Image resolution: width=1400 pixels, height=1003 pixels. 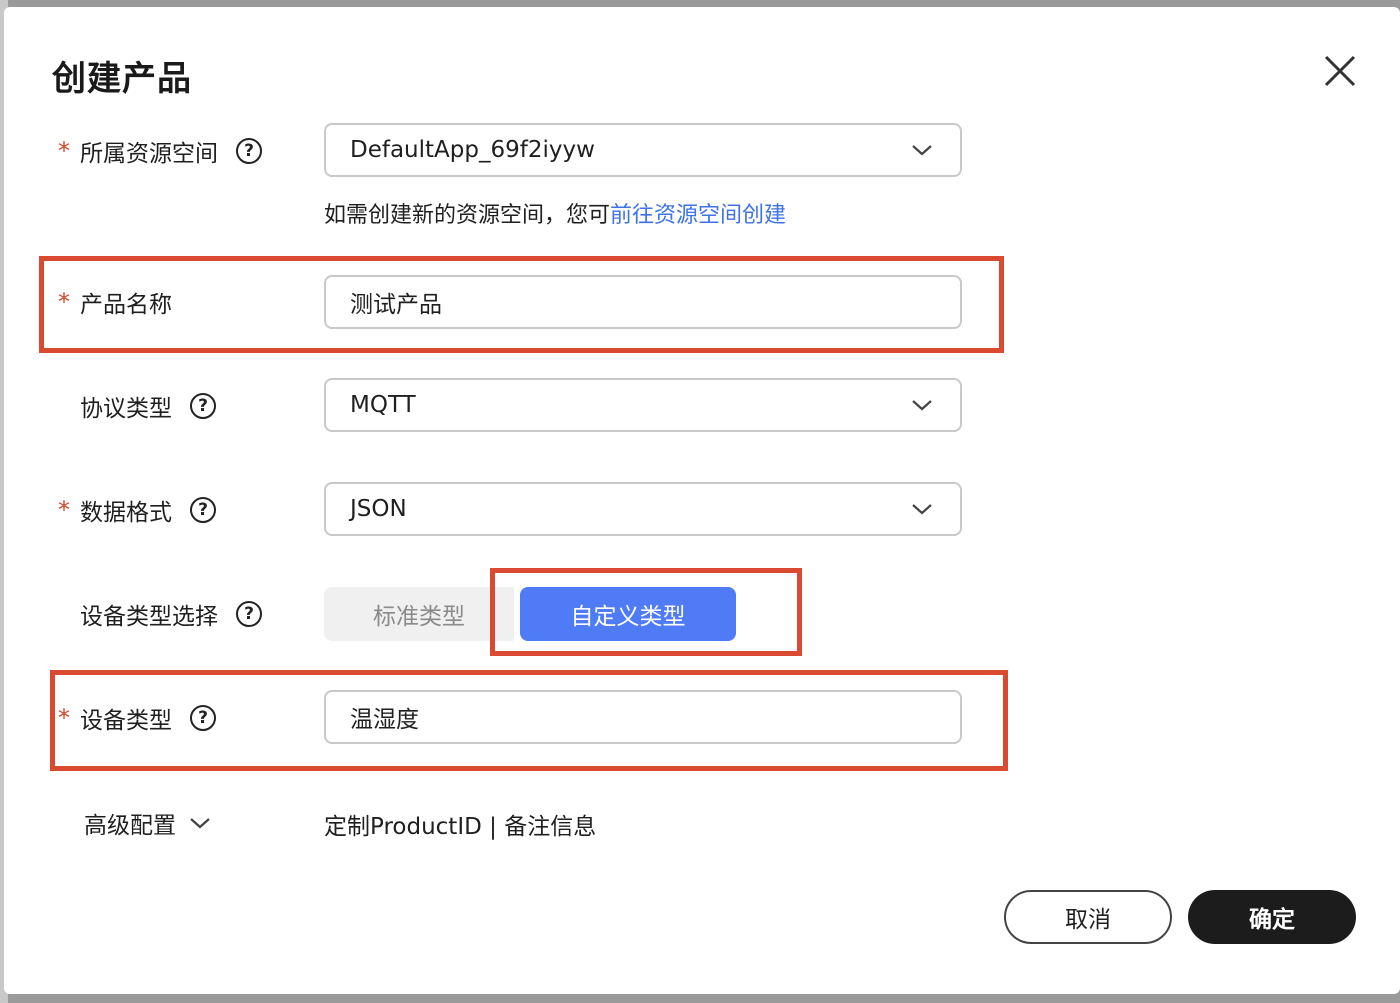 What do you see at coordinates (126, 513) in the screenshot?
I see `data-format-label-text: 数据格式` at bounding box center [126, 513].